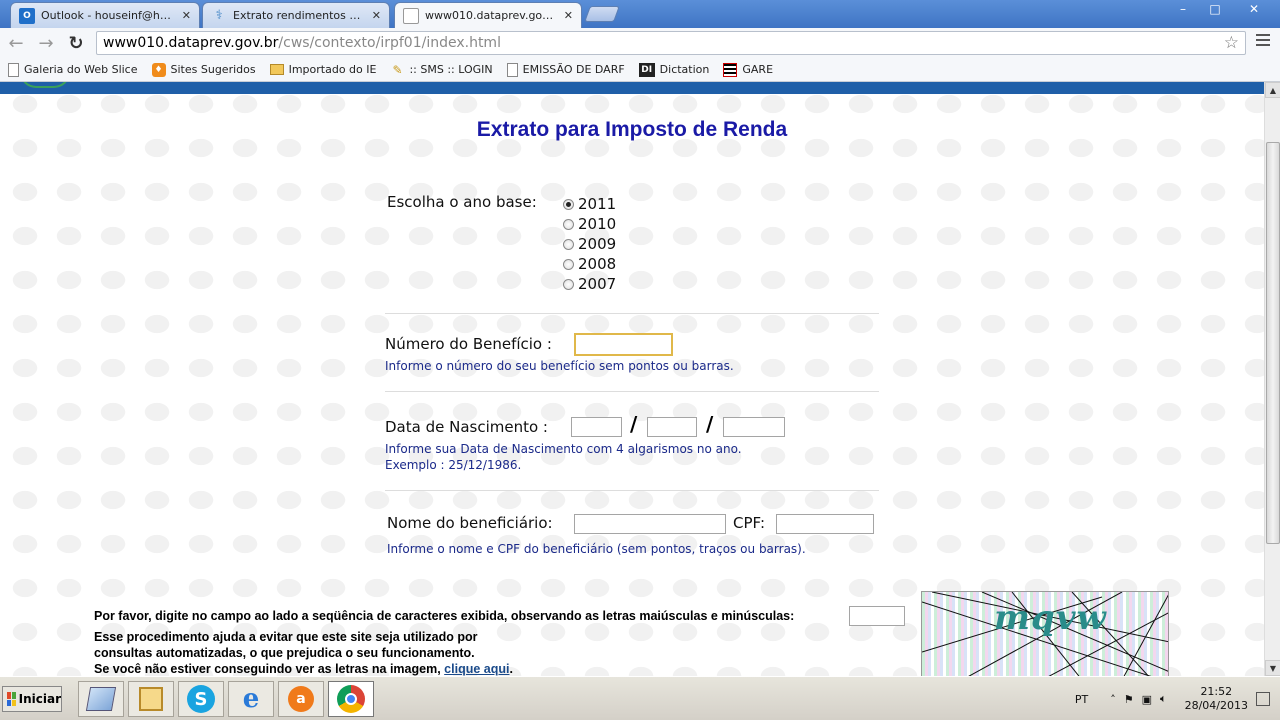 This screenshot has width=1280, height=720. I want to click on cpf-input, so click(825, 524).